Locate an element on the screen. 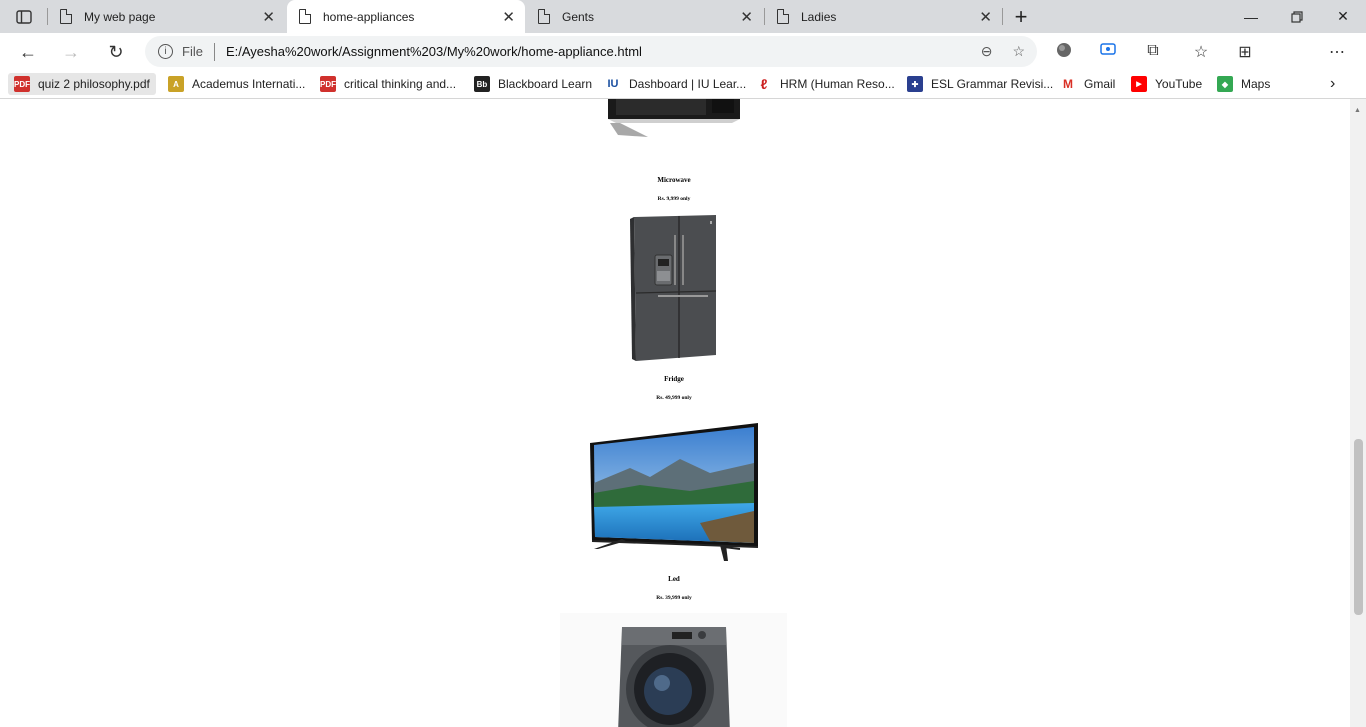 The height and width of the screenshot is (727, 1366). academus-icon: A is located at coordinates (176, 84).